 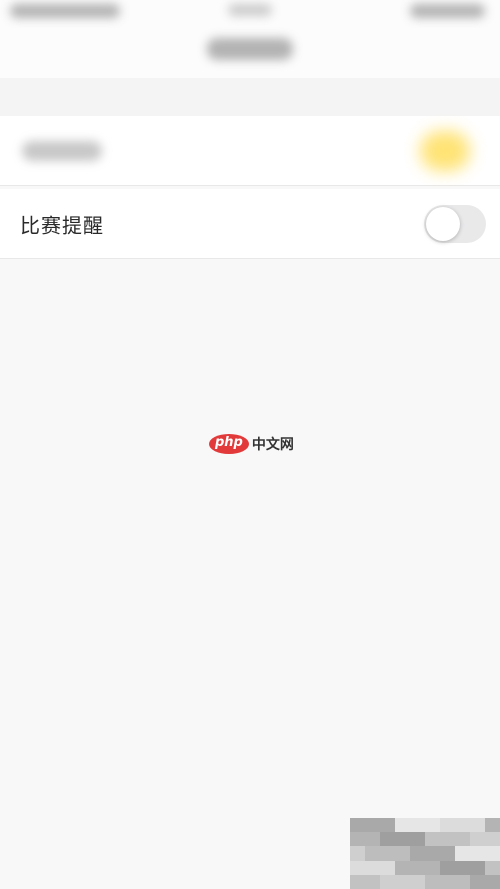 I want to click on nav-bar, so click(x=250, y=53).